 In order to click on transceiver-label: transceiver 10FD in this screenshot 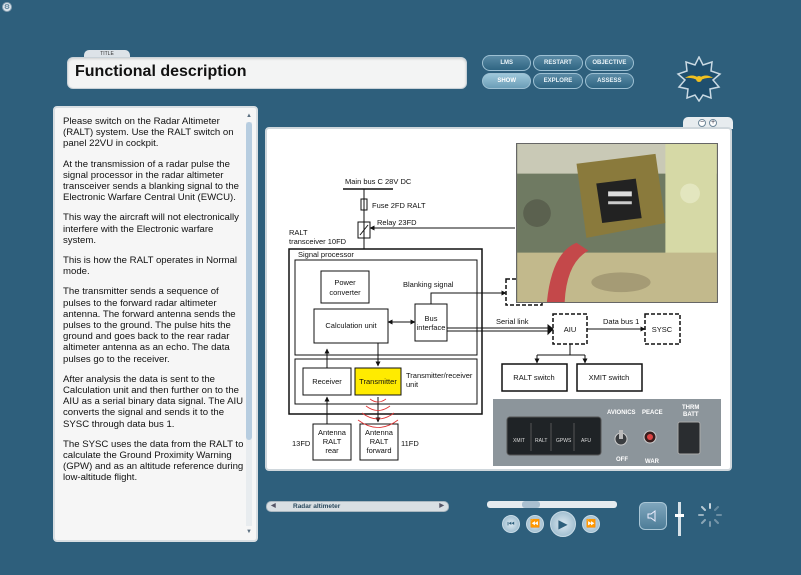, I will do `click(318, 241)`.